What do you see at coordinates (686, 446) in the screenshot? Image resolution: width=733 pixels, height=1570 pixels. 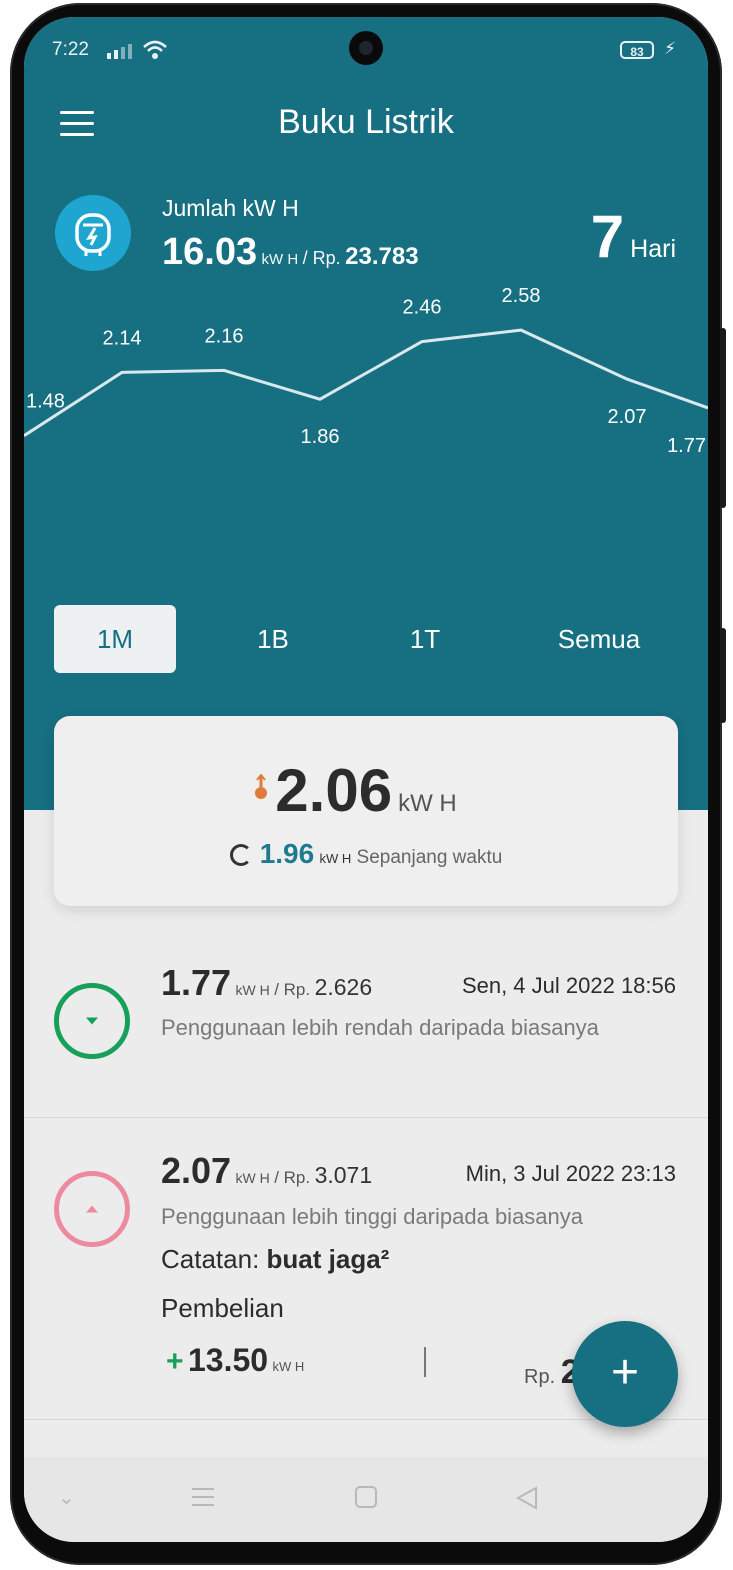 I see `data-label: 1.77` at bounding box center [686, 446].